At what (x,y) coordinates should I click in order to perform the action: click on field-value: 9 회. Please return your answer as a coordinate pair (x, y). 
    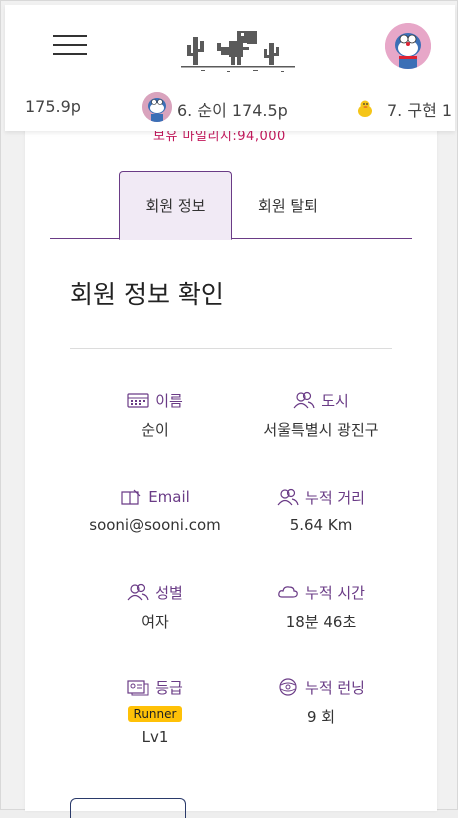
    Looking at the image, I should click on (321, 717).